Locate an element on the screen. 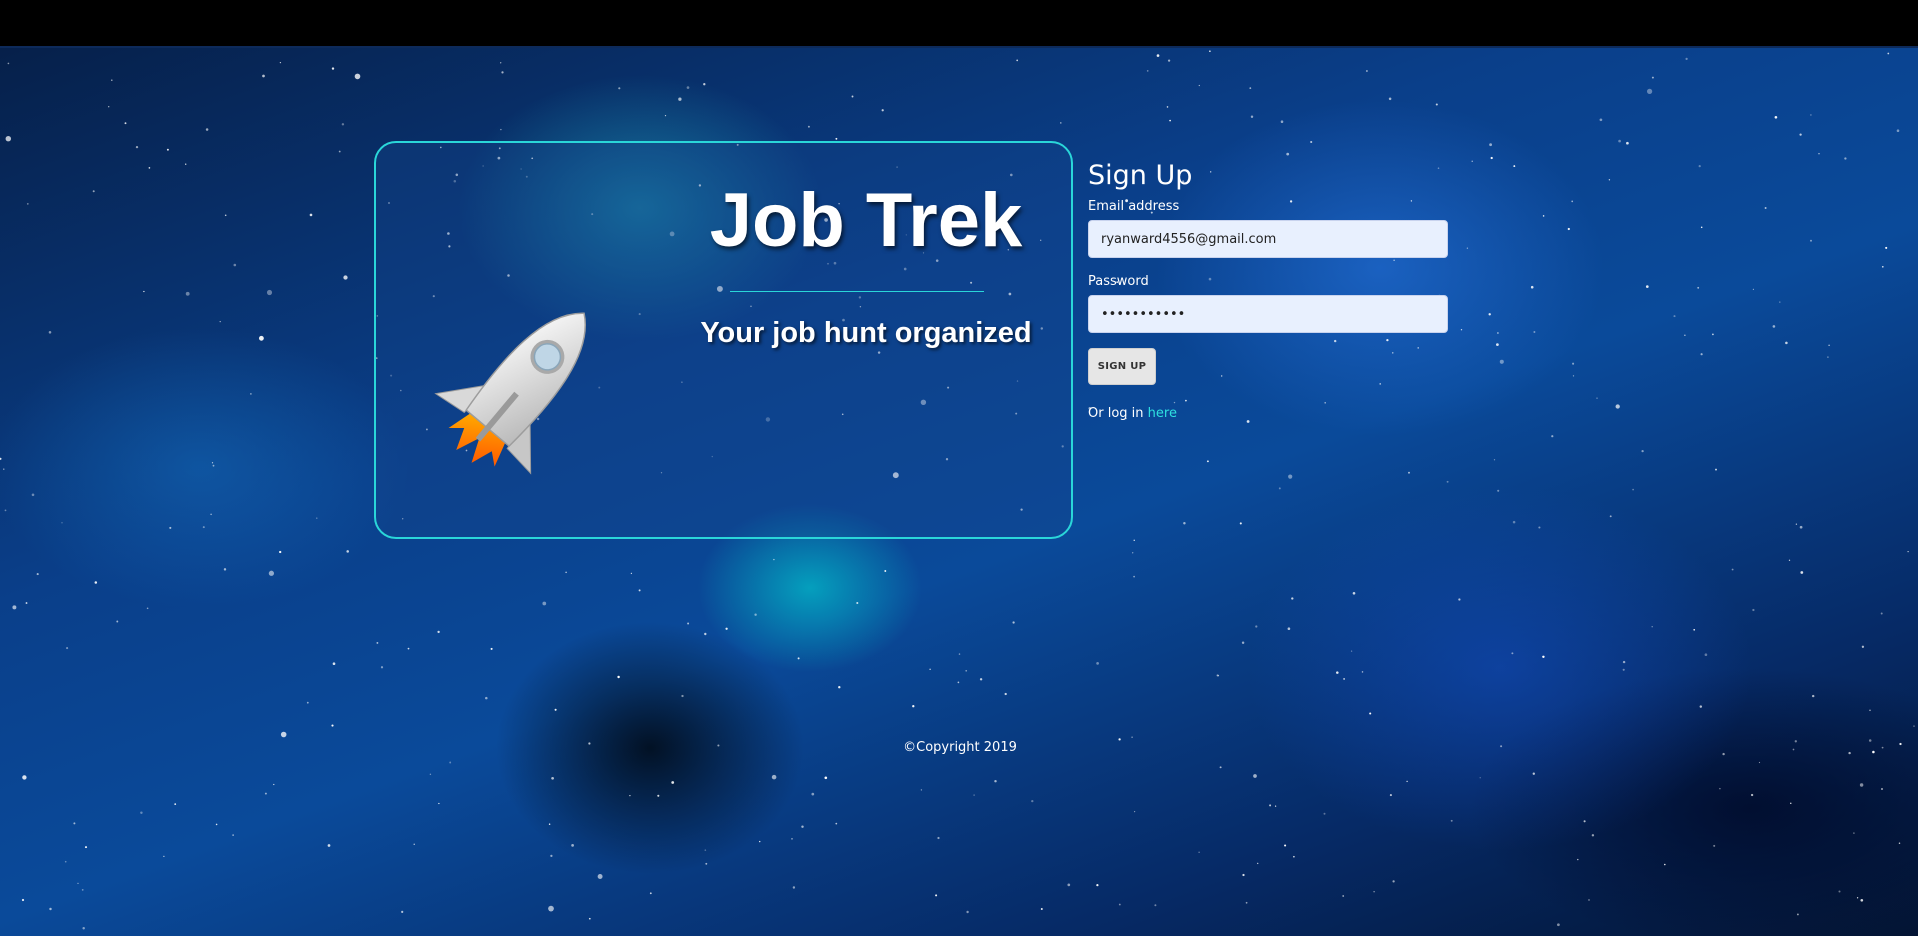 The height and width of the screenshot is (936, 1918). brand-tagline: Your job hunt organized is located at coordinates (866, 333).